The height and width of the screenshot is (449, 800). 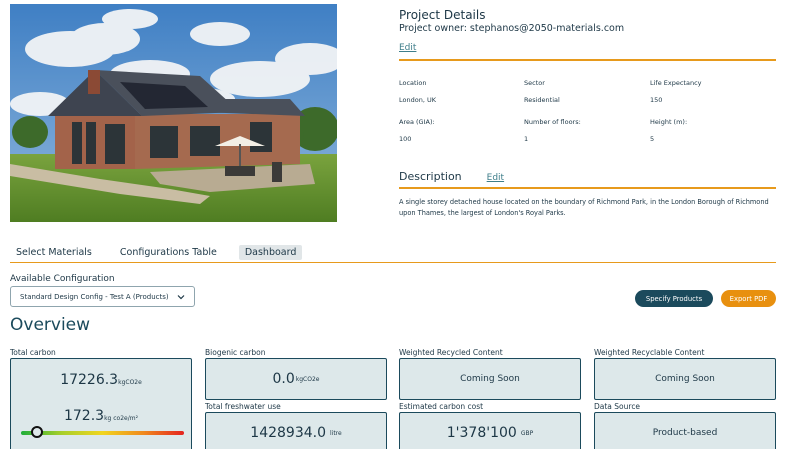 What do you see at coordinates (336, 433) in the screenshot?
I see `freshwater-unit: litre` at bounding box center [336, 433].